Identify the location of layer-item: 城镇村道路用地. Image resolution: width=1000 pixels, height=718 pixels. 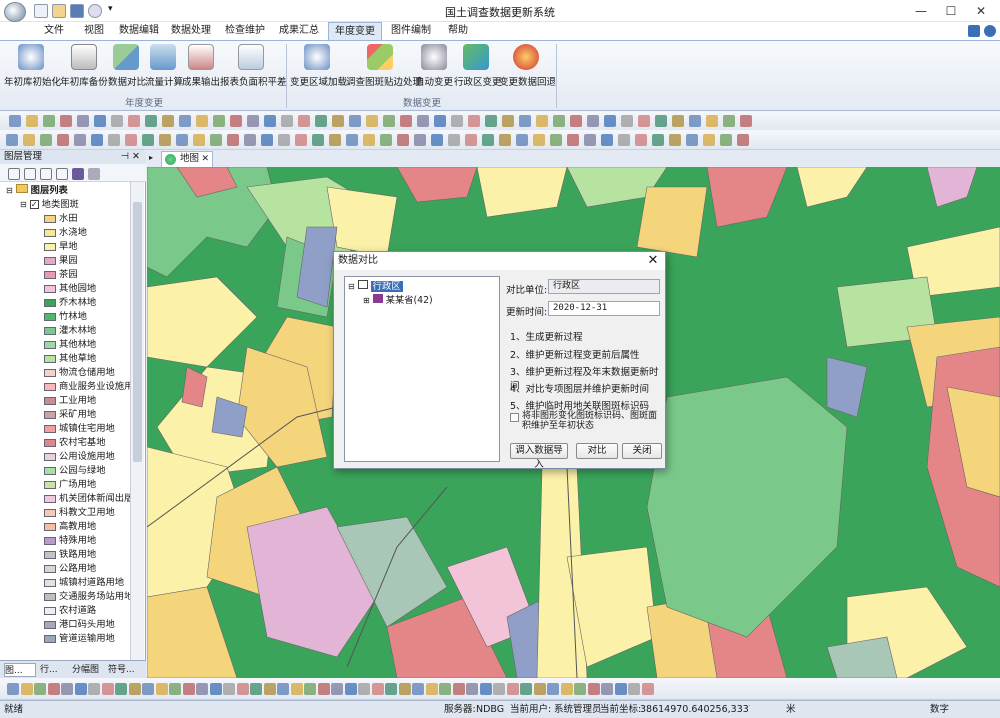
(84, 583).